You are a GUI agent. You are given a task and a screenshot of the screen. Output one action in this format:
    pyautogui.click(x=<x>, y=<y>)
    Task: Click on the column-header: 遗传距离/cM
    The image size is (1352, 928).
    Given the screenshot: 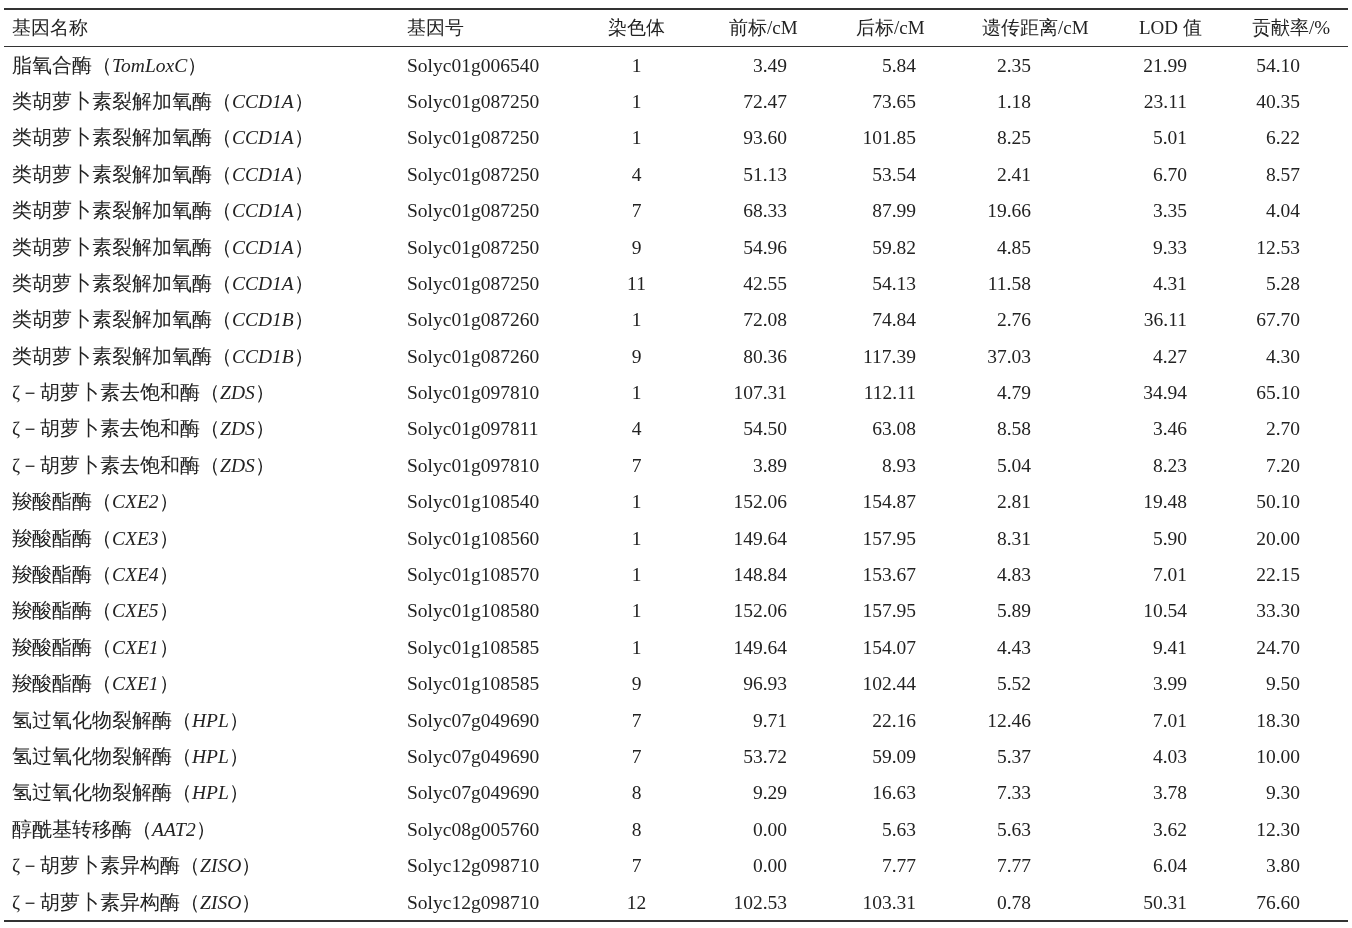 What is the action you would take?
    pyautogui.click(x=1035, y=27)
    